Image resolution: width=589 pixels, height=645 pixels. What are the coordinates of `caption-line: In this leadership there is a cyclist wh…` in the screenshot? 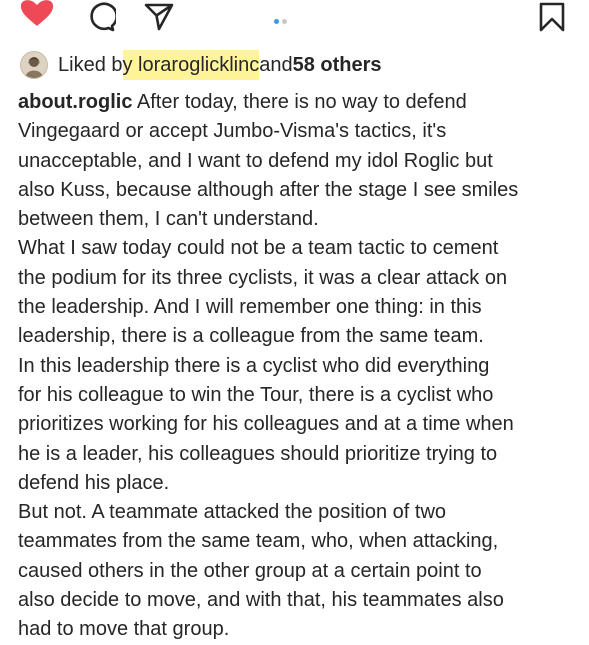 It's located at (254, 365).